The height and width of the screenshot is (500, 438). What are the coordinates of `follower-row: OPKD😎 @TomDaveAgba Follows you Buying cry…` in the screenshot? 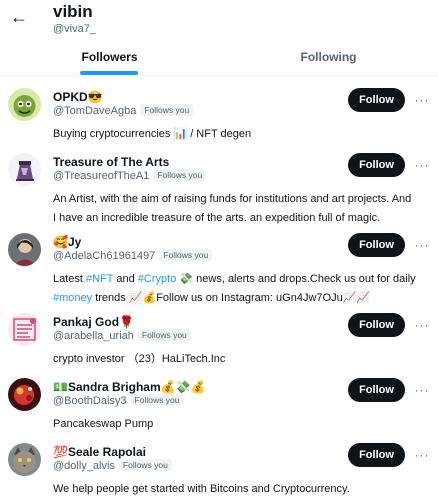 It's located at (219, 114).